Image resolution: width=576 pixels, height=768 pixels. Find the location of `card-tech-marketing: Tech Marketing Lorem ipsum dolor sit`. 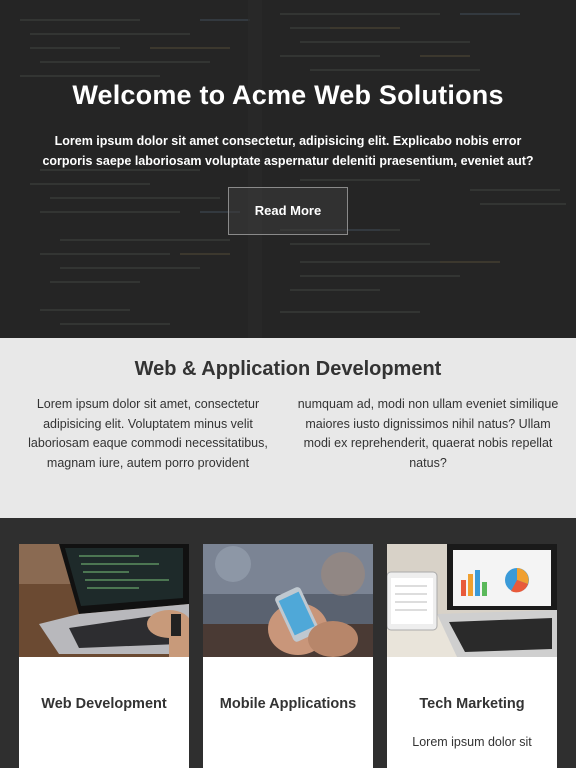

card-tech-marketing: Tech Marketing Lorem ipsum dolor sit is located at coordinates (472, 656).